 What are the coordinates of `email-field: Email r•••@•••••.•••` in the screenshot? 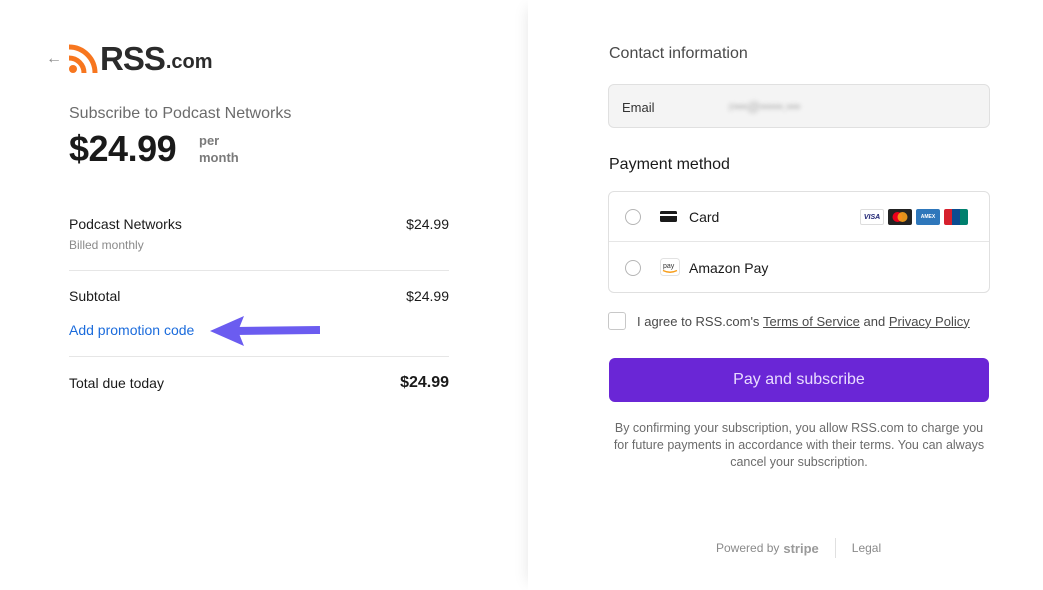 It's located at (799, 106).